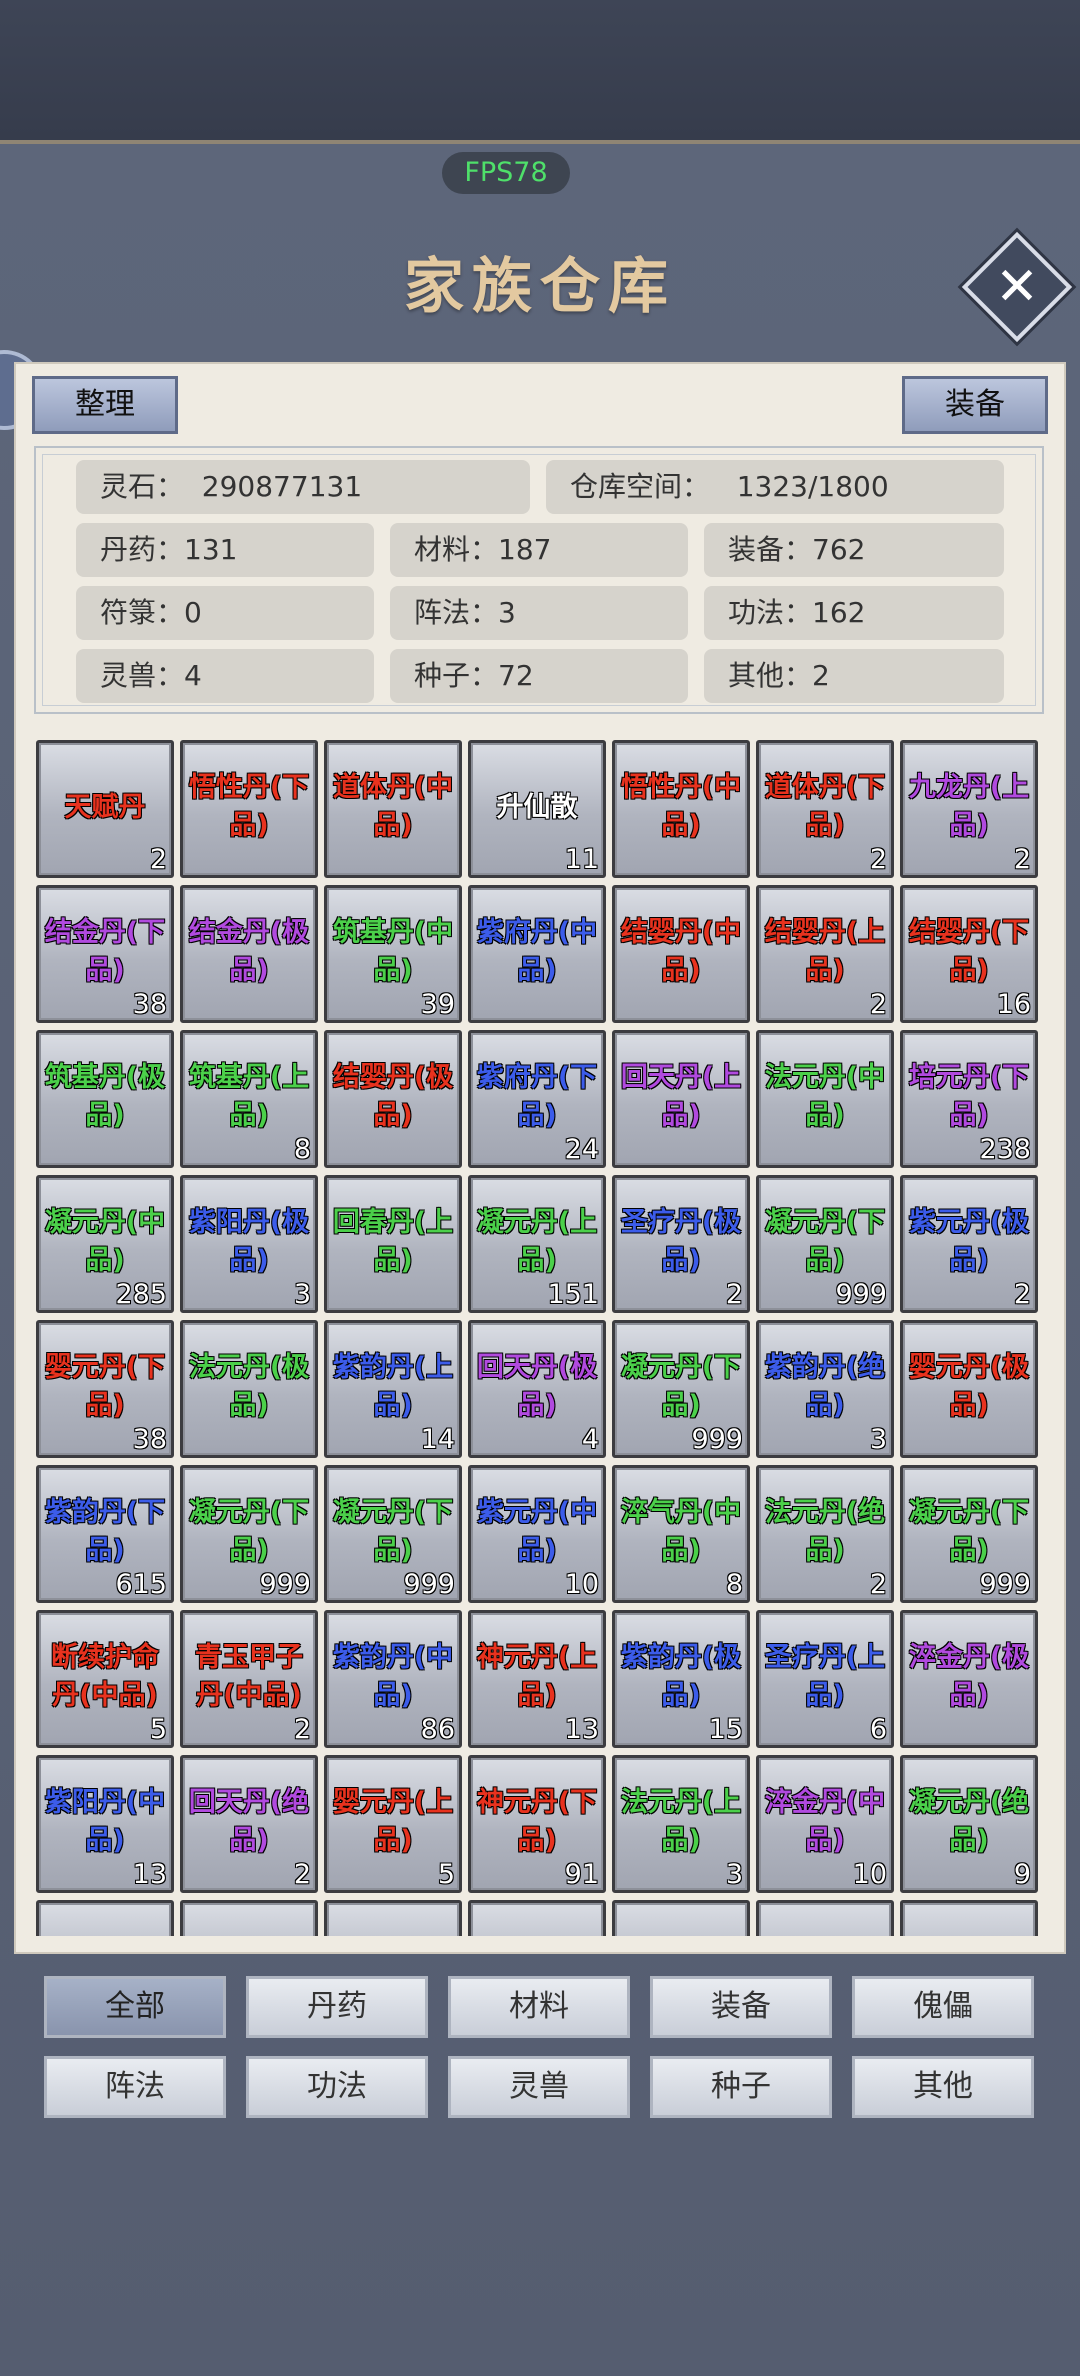 The width and height of the screenshot is (1080, 2376). What do you see at coordinates (969, 809) in the screenshot?
I see `item-slot: 九龙丹(上品) 2` at bounding box center [969, 809].